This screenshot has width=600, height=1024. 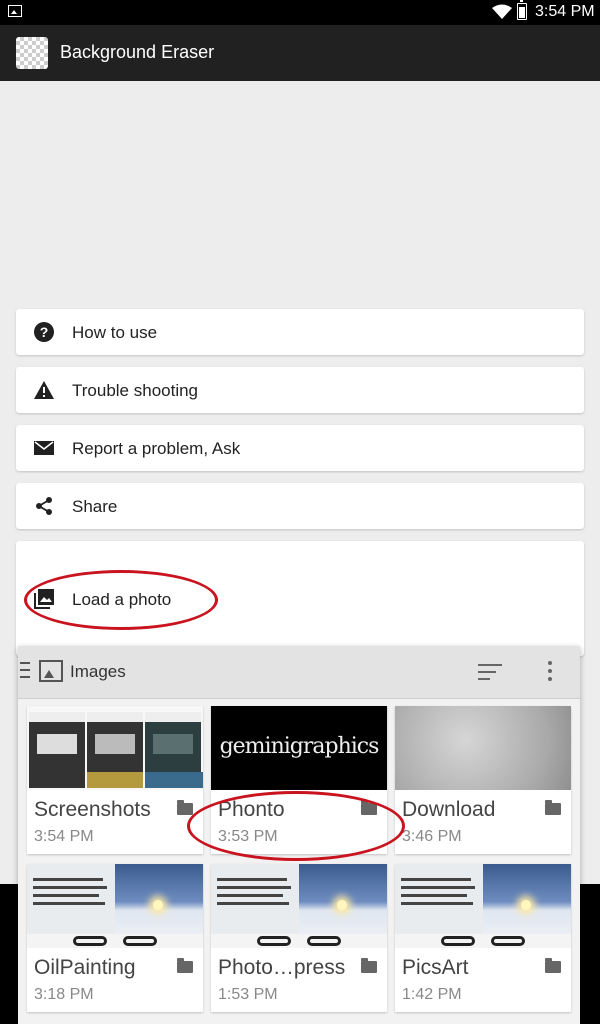 I want to click on app-bar: Background Eraser, so click(x=300, y=53).